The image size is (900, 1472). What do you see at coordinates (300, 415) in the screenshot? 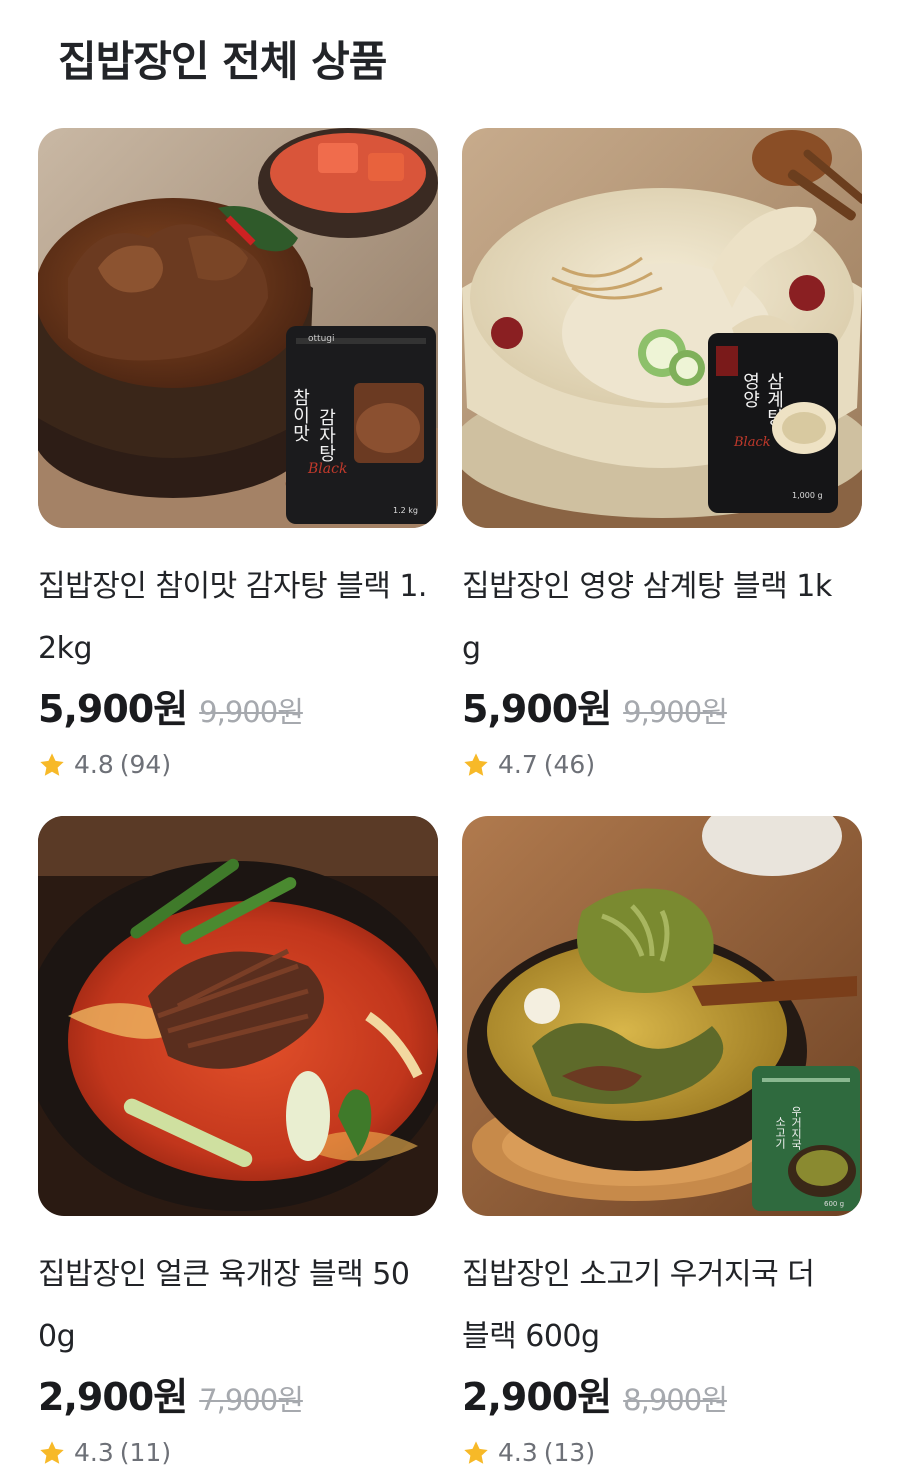
I see `svg-text: 참이맛` at bounding box center [300, 415].